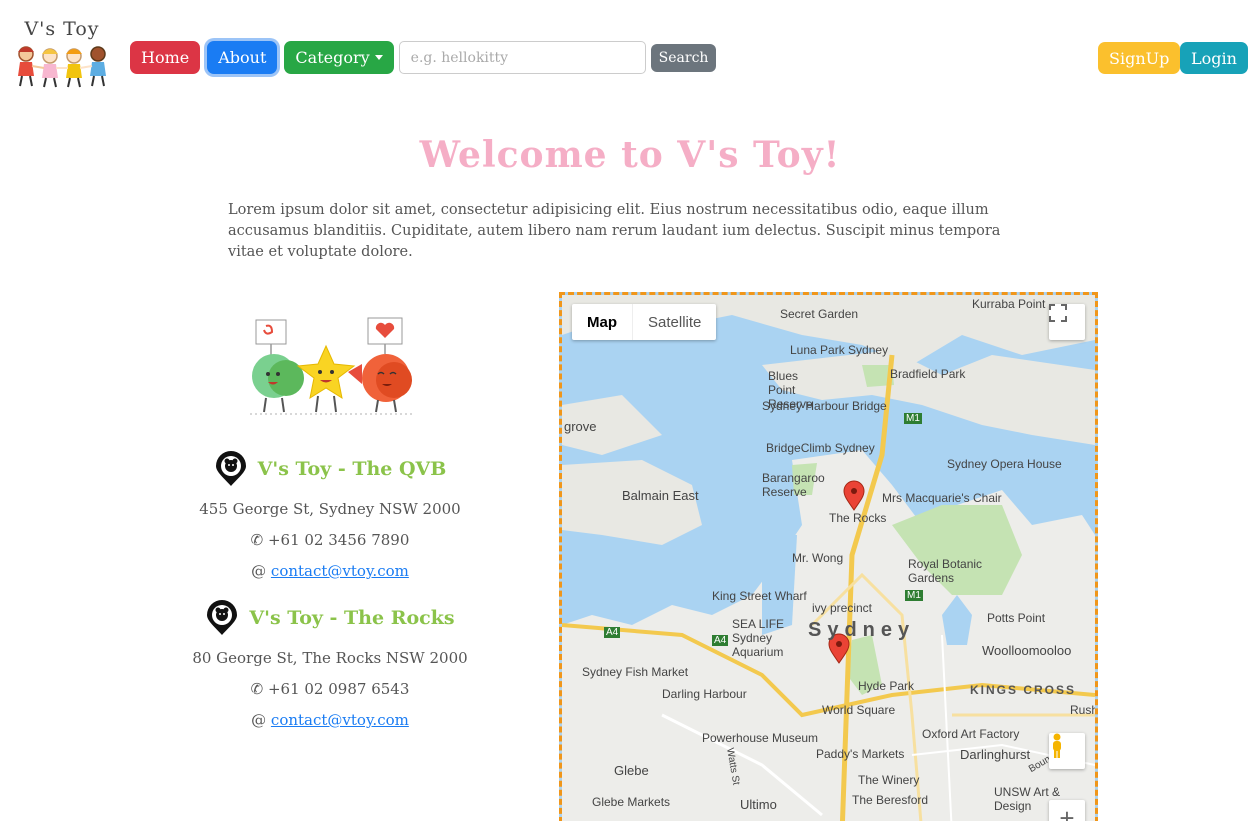  I want to click on category-dropdown: Category, so click(339, 57).